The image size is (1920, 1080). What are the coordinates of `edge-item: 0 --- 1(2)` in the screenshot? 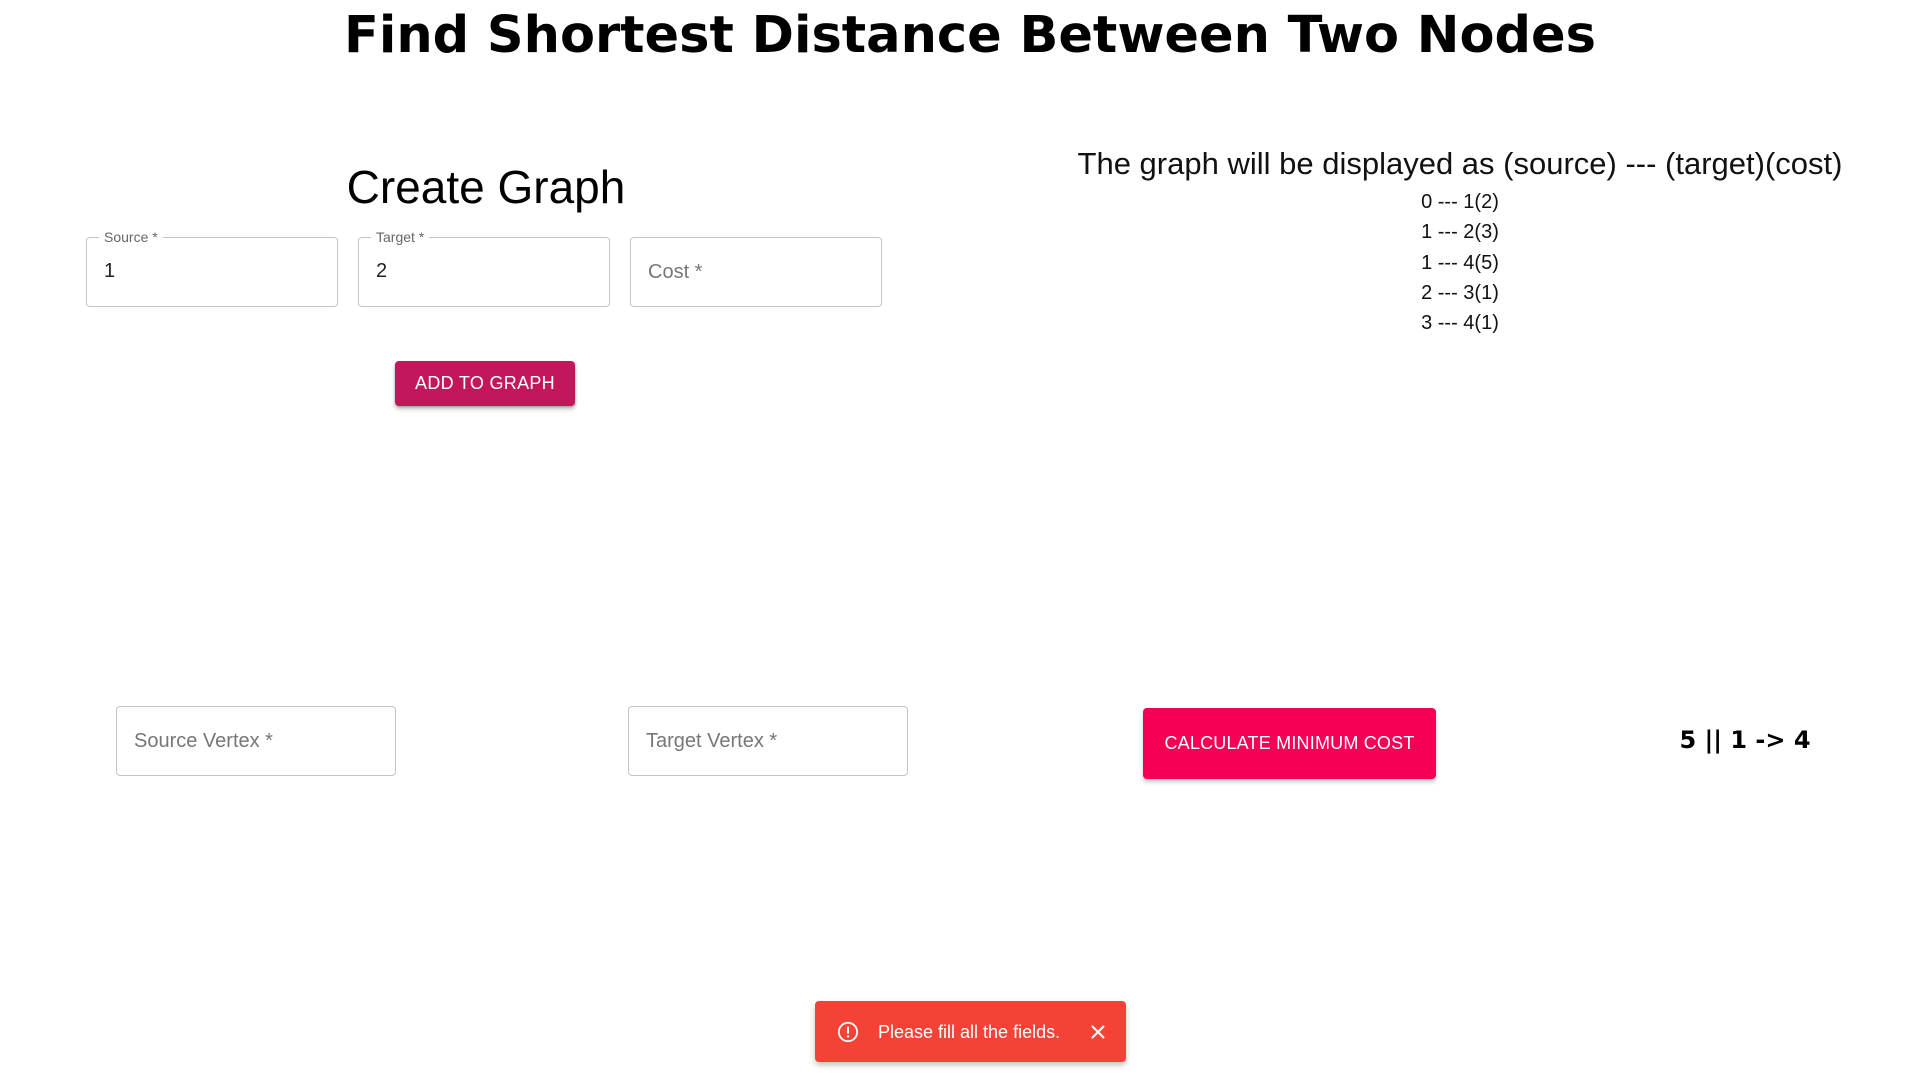 It's located at (1460, 202).